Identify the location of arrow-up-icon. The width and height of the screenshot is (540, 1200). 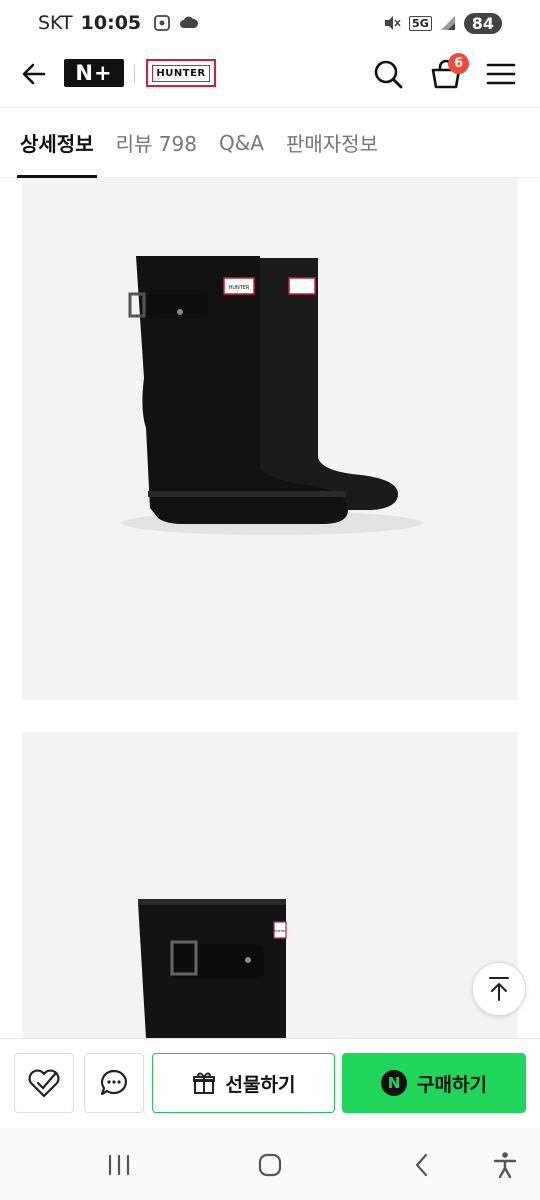
(499, 989).